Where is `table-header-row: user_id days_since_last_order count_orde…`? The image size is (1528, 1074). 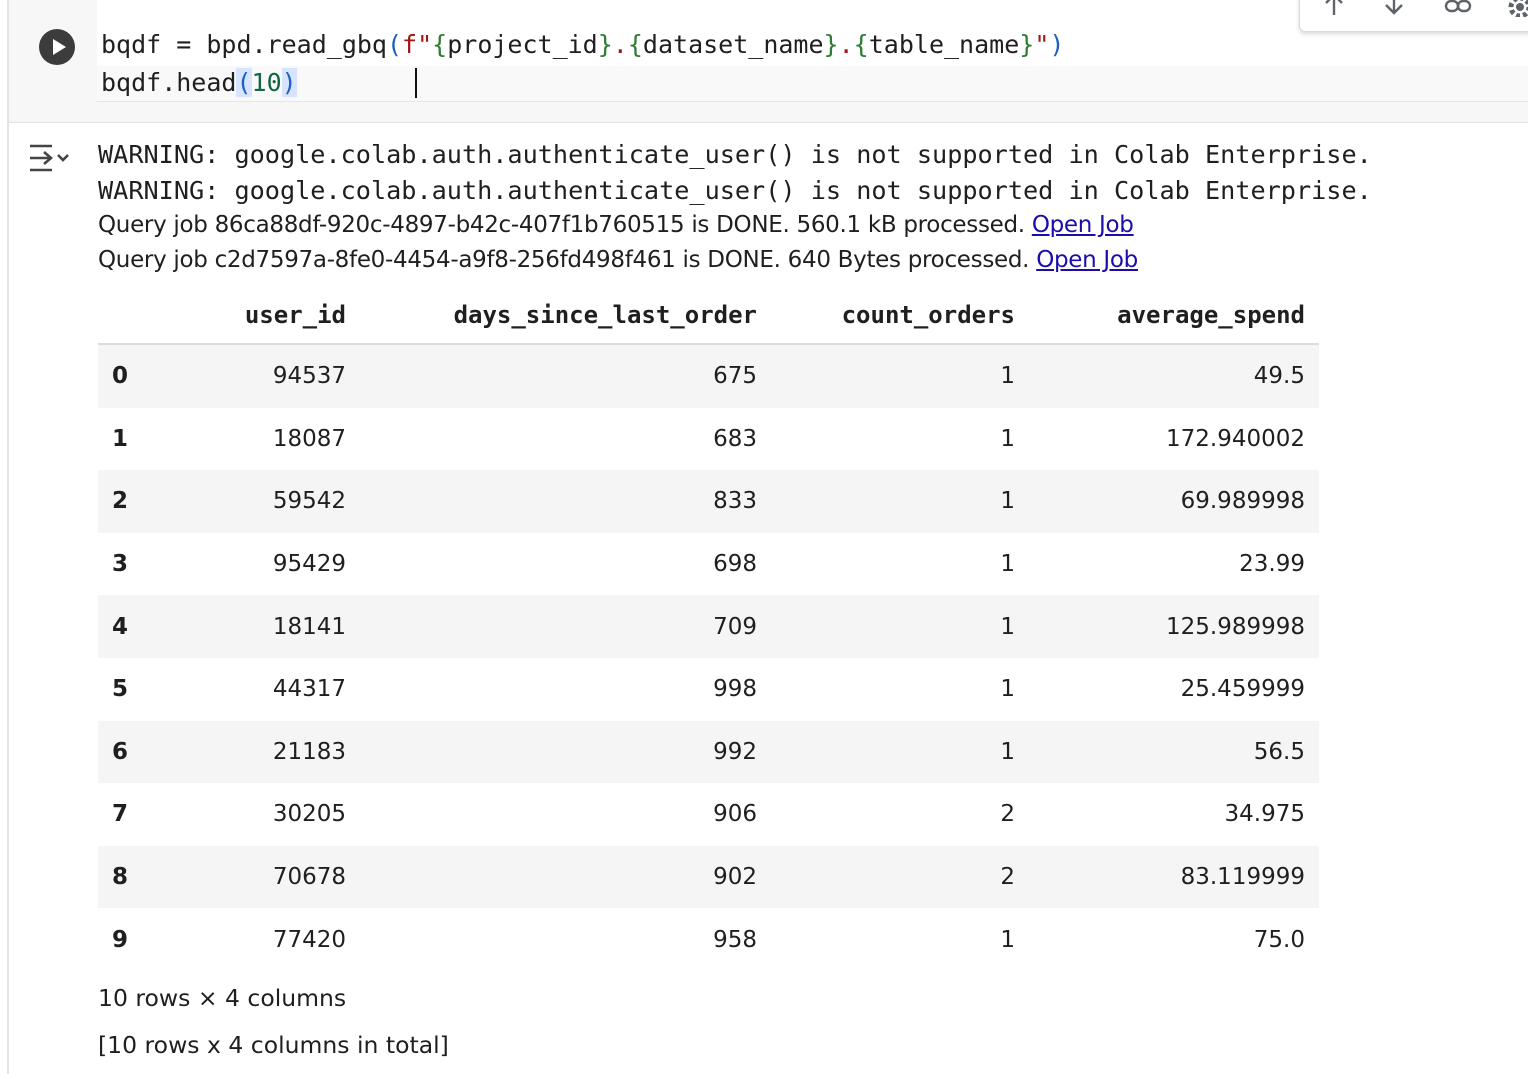
table-header-row: user_id days_since_last_order count_orde… is located at coordinates (708, 316).